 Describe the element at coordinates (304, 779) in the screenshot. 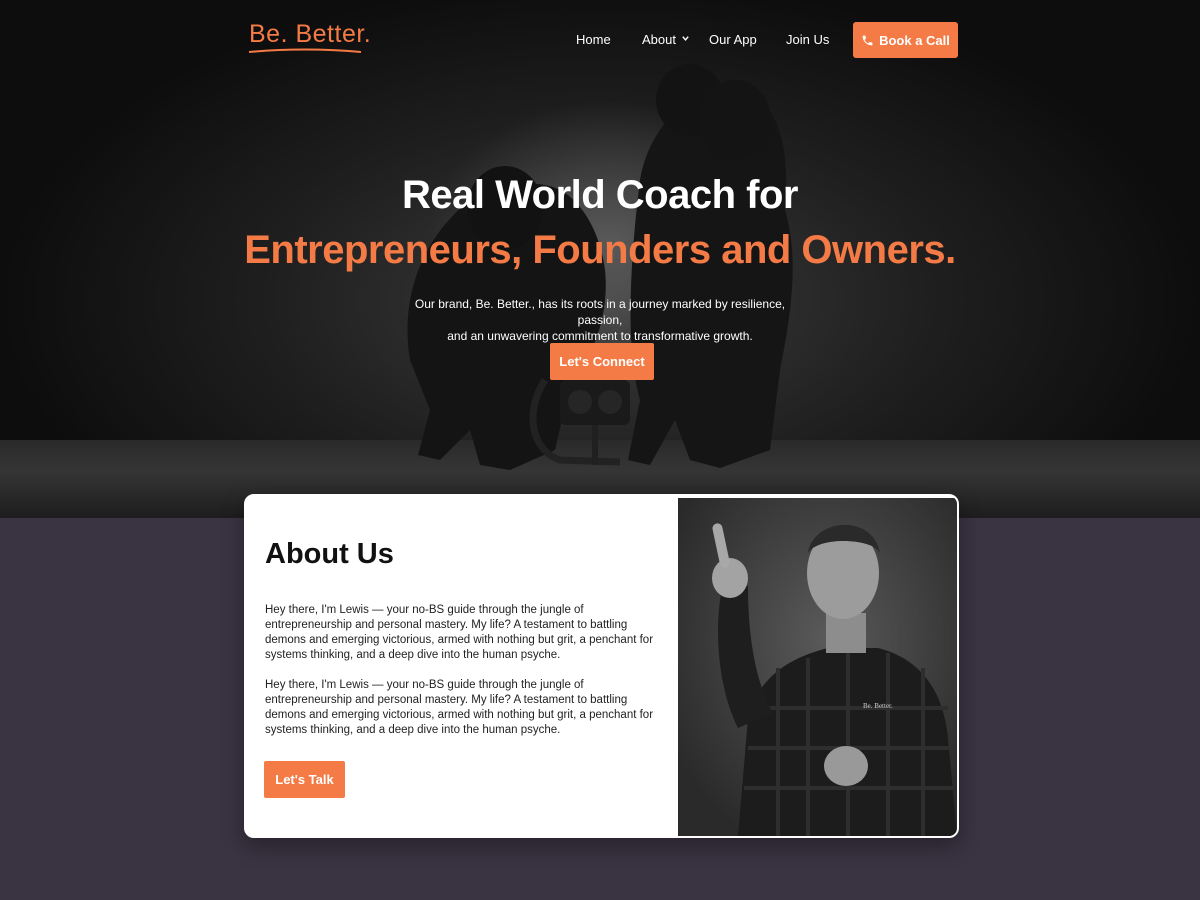

I see `lets-talk-button: Let's Talk` at that location.